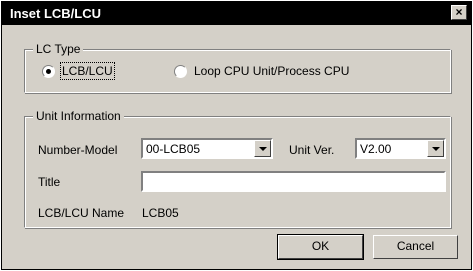 The height and width of the screenshot is (271, 473). What do you see at coordinates (55, 13) in the screenshot?
I see `dialog-title: Inset LCB/LCU` at bounding box center [55, 13].